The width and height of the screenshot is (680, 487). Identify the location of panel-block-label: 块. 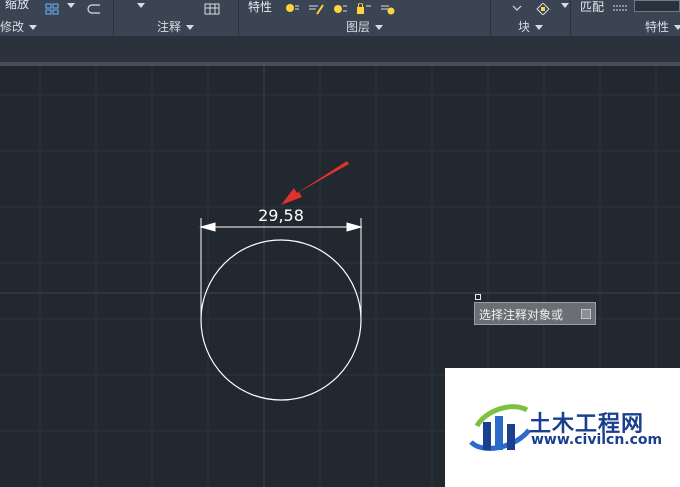
(524, 27).